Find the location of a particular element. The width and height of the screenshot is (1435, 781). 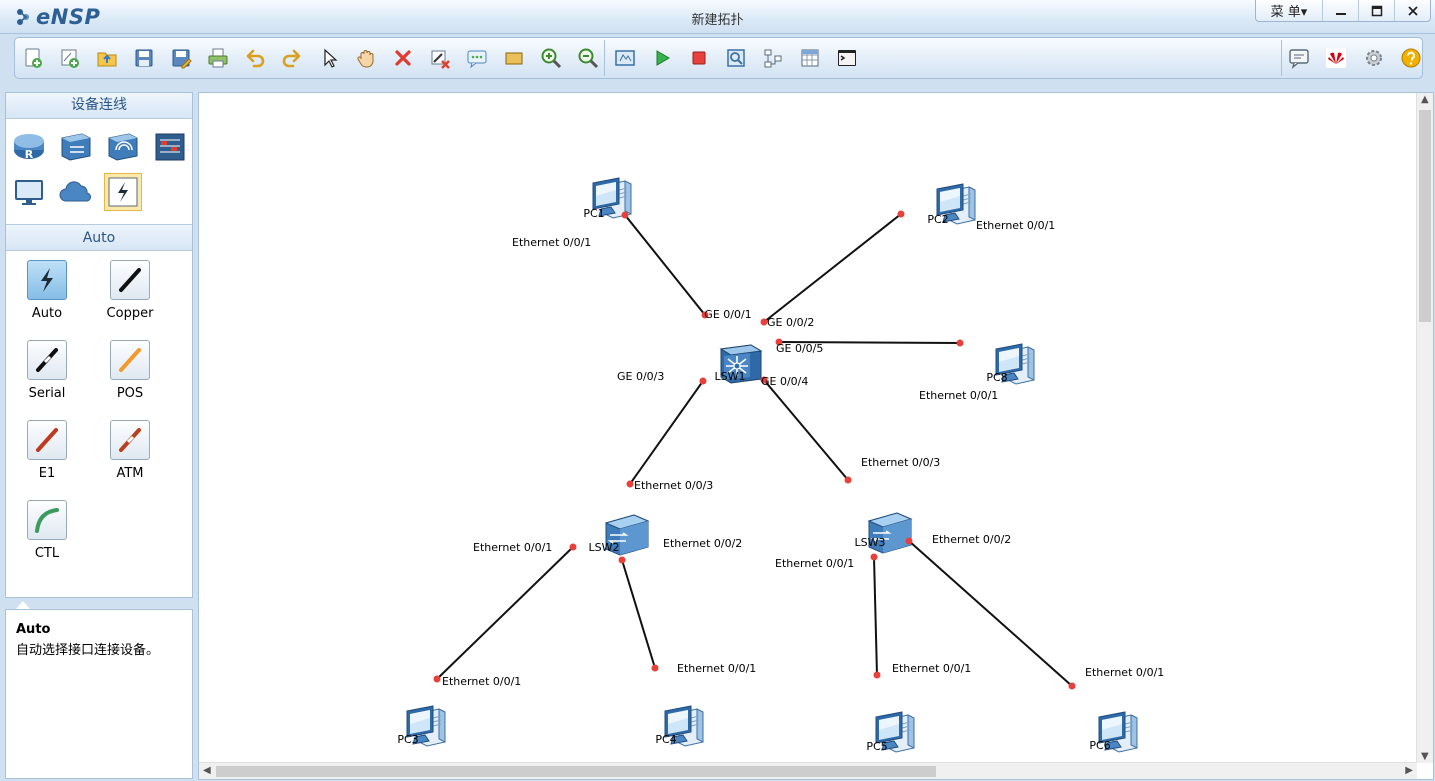

rectangle-button is located at coordinates (514, 58).